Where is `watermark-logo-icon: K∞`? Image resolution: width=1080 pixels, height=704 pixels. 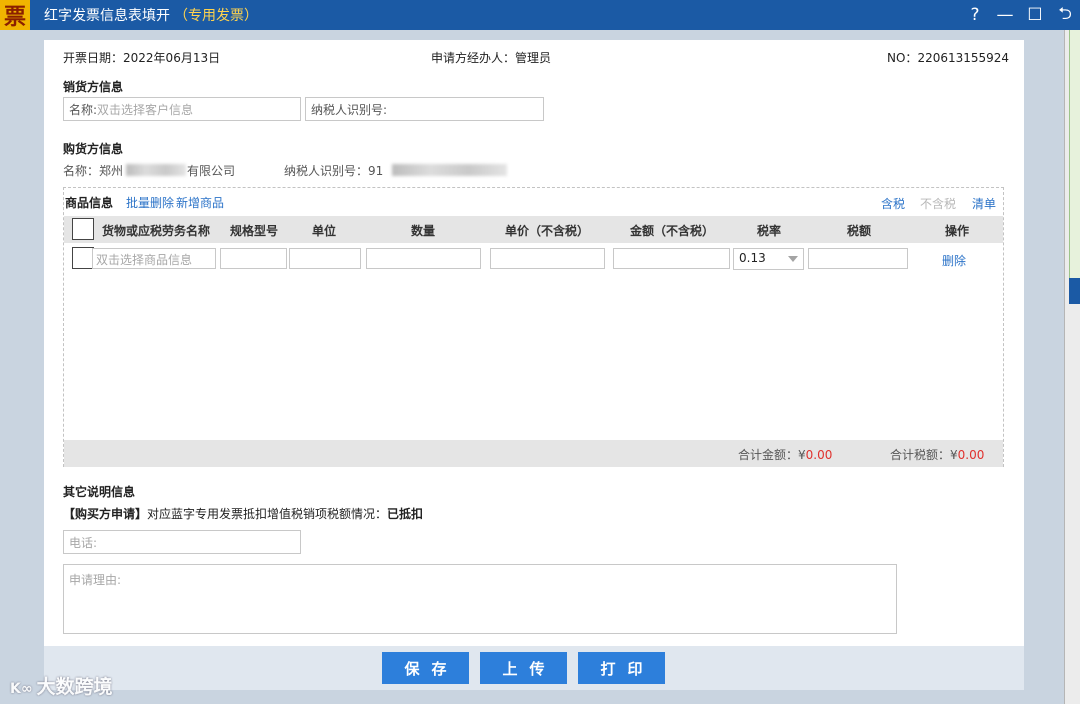 watermark-logo-icon: K∞ is located at coordinates (21, 689).